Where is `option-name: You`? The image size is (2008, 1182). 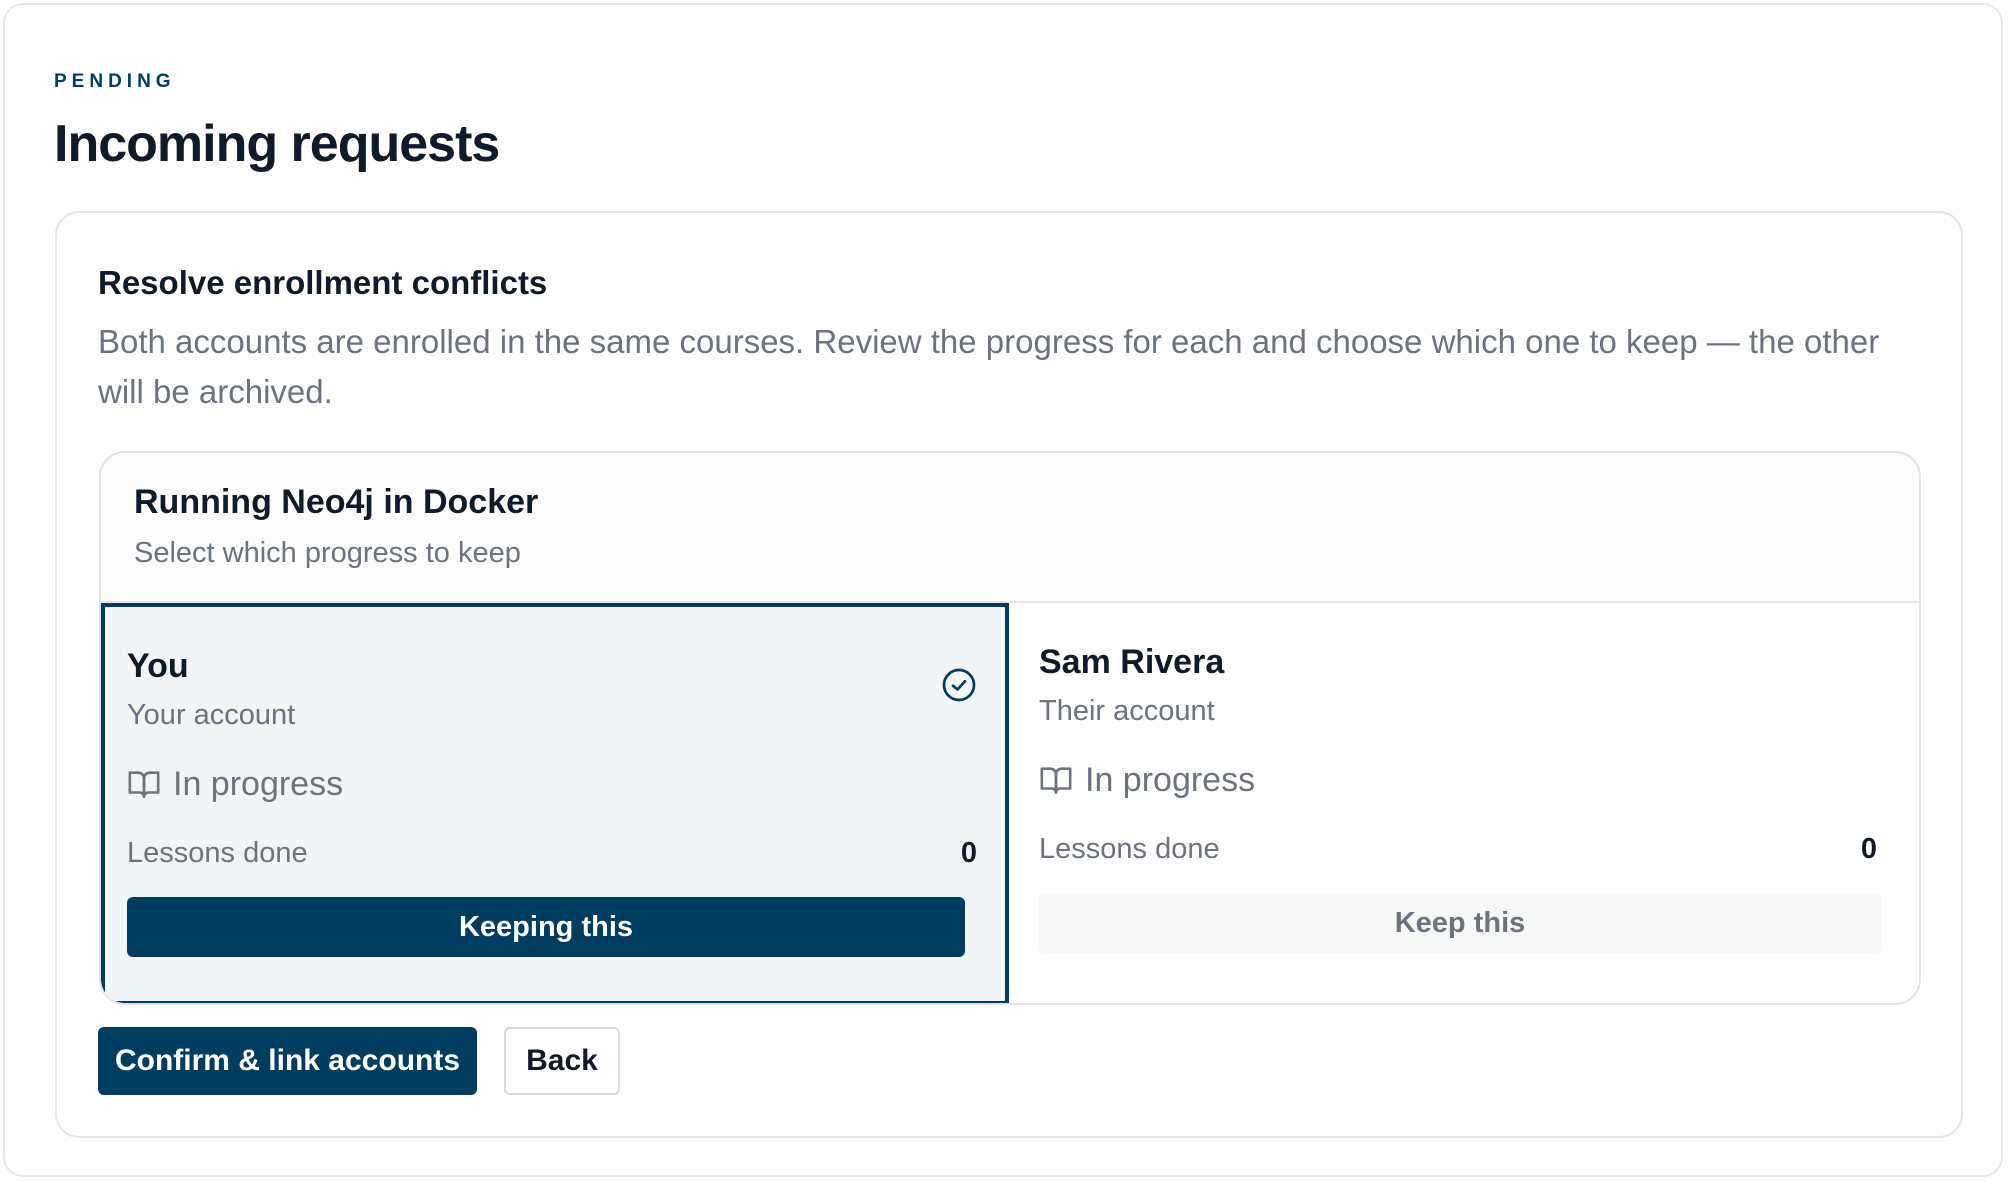
option-name: You is located at coordinates (158, 666).